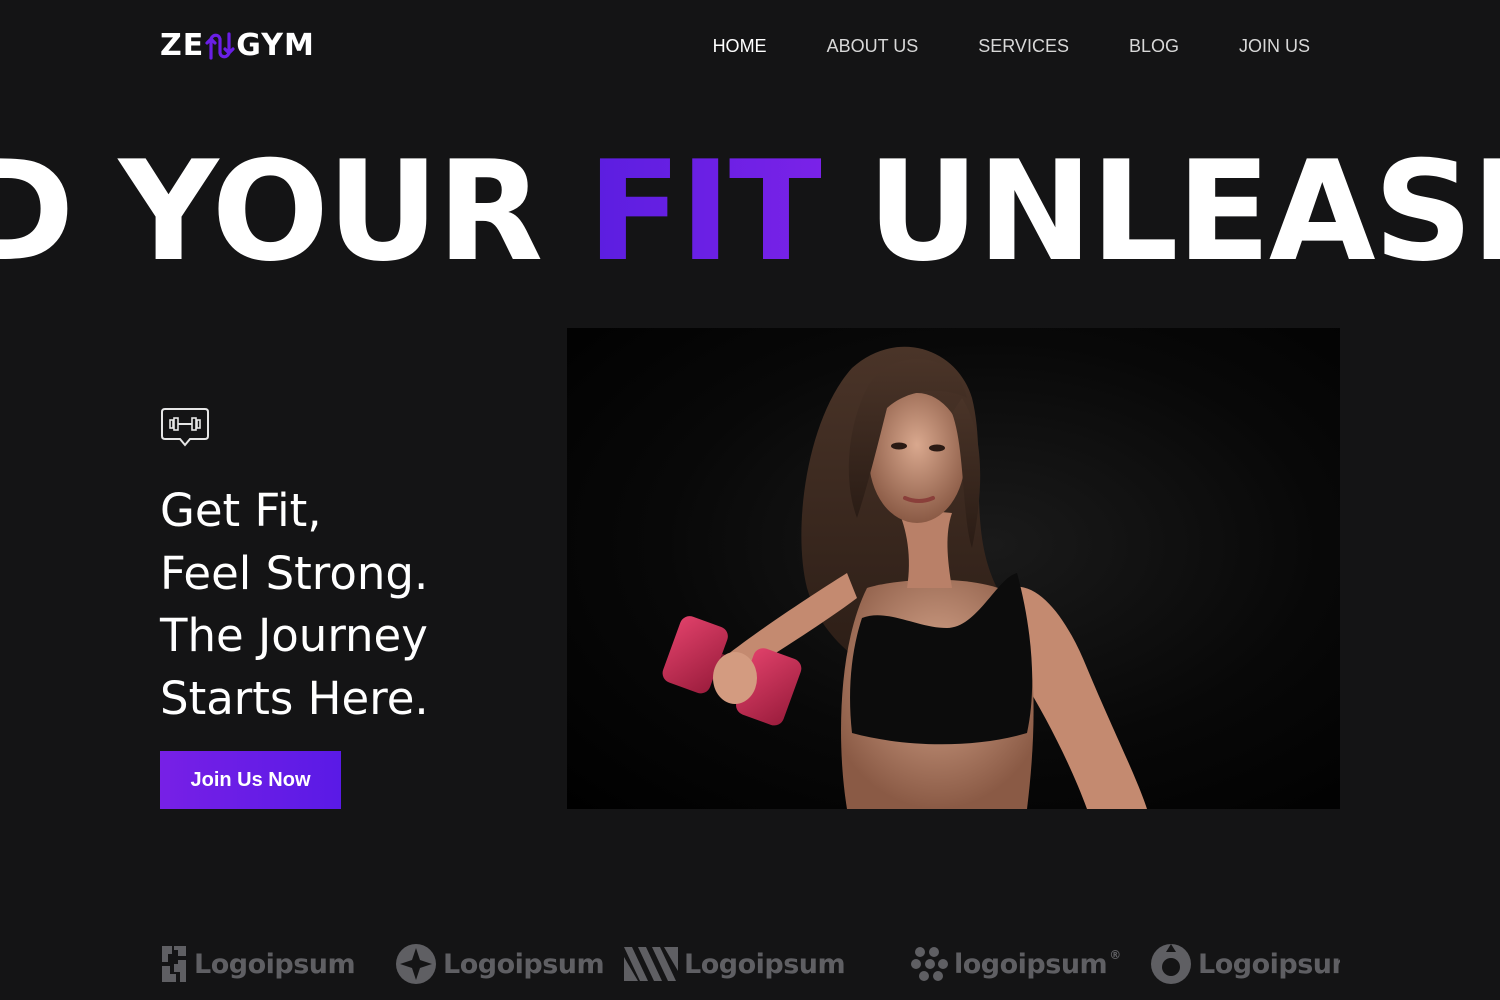  Describe the element at coordinates (1269, 964) in the screenshot. I see `partner-logo-label: Logoipsun` at that location.